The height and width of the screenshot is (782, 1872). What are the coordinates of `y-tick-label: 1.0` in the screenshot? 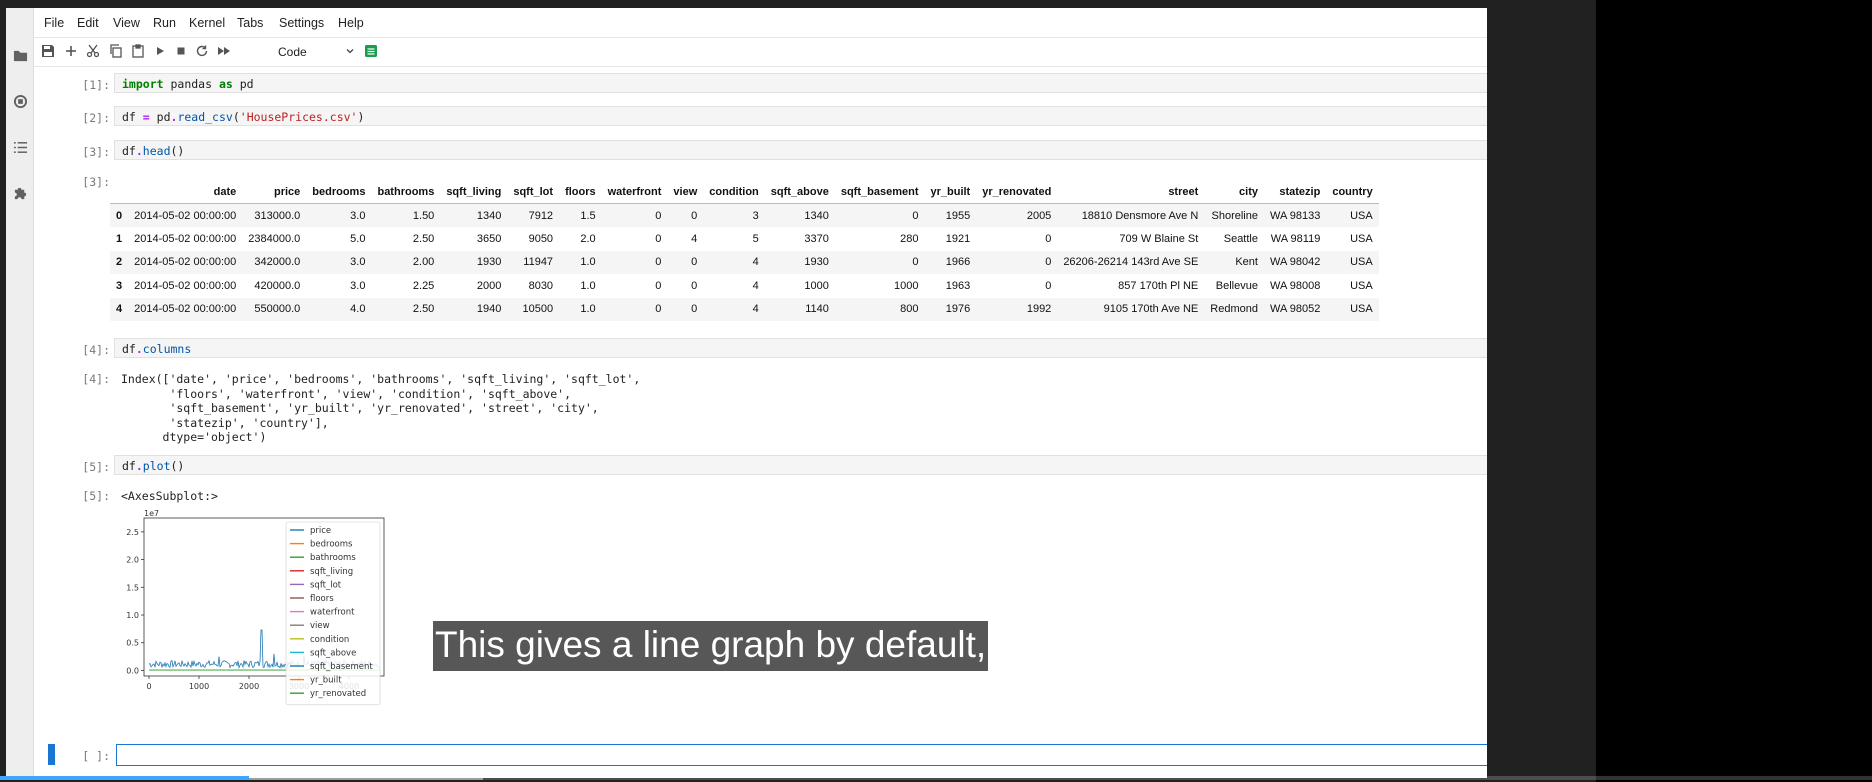 It's located at (132, 615).